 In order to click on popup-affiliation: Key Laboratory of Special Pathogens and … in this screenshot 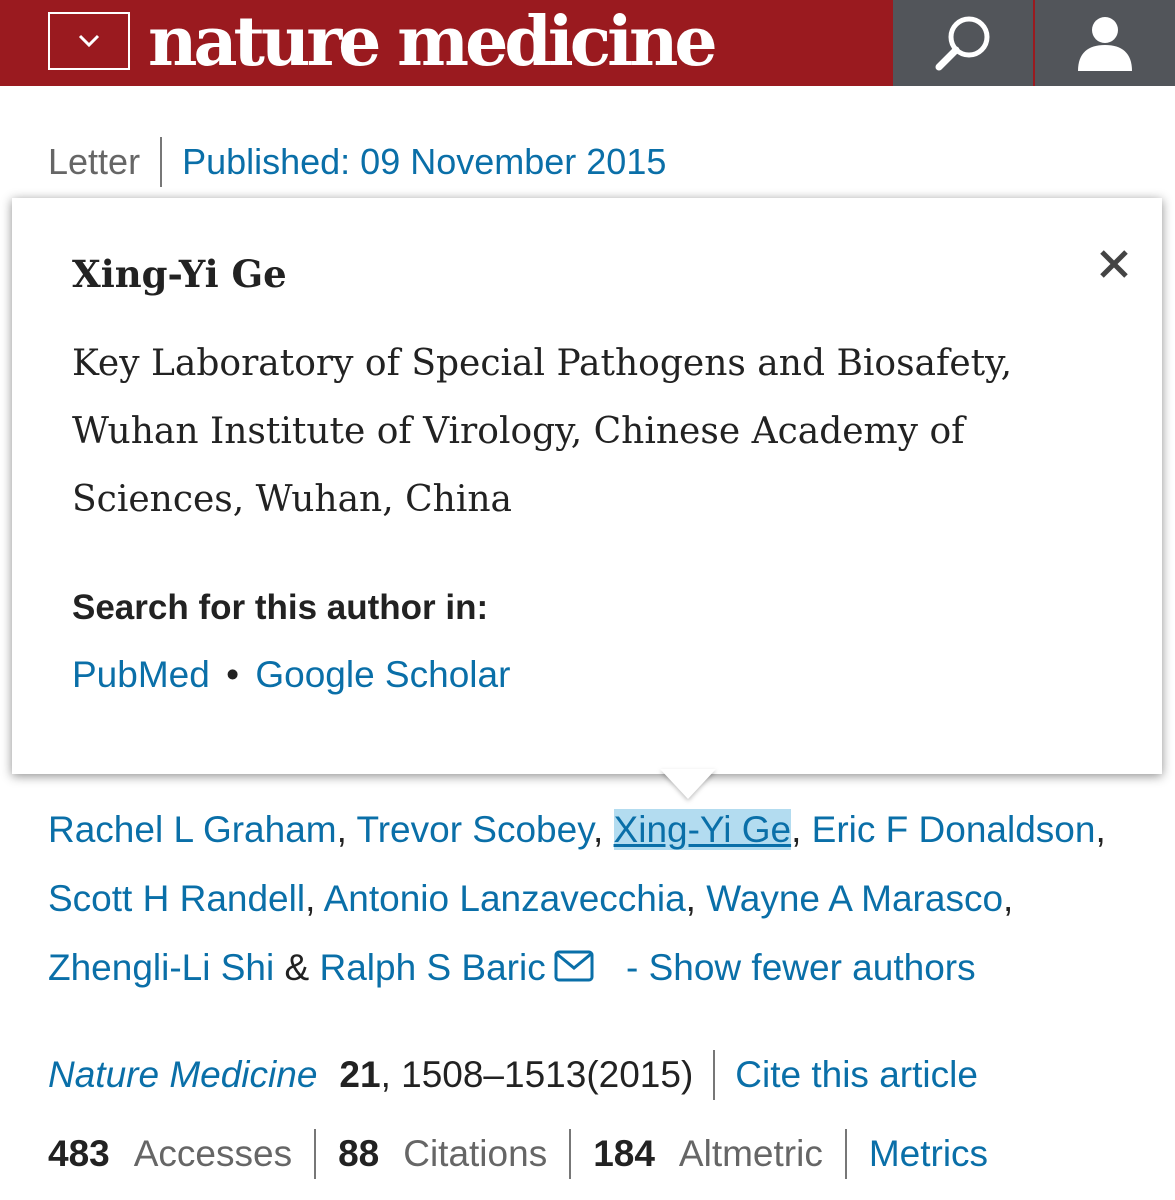, I will do `click(542, 431)`.